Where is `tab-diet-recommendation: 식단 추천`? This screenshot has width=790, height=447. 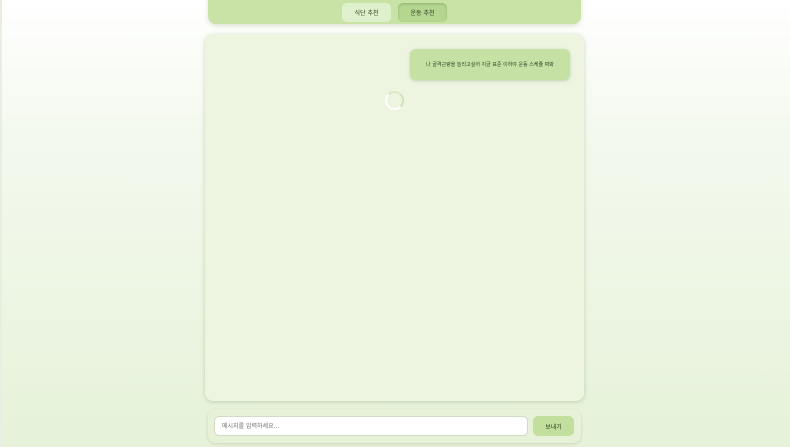 tab-diet-recommendation: 식단 추천 is located at coordinates (366, 12).